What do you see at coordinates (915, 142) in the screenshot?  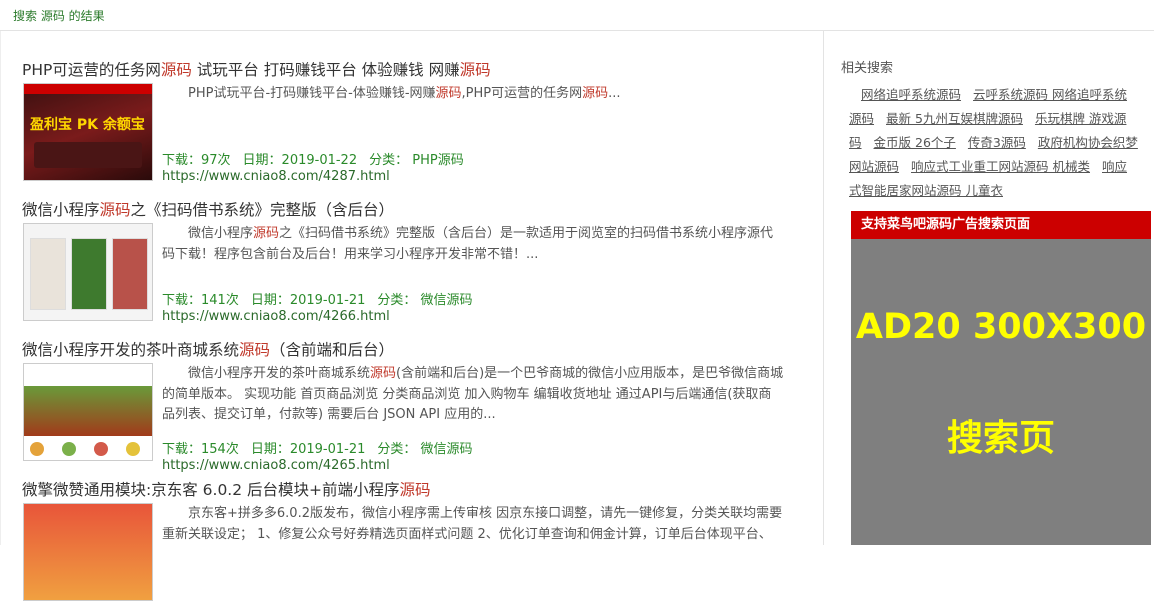 I see `related-tag: 金币版 26个子` at bounding box center [915, 142].